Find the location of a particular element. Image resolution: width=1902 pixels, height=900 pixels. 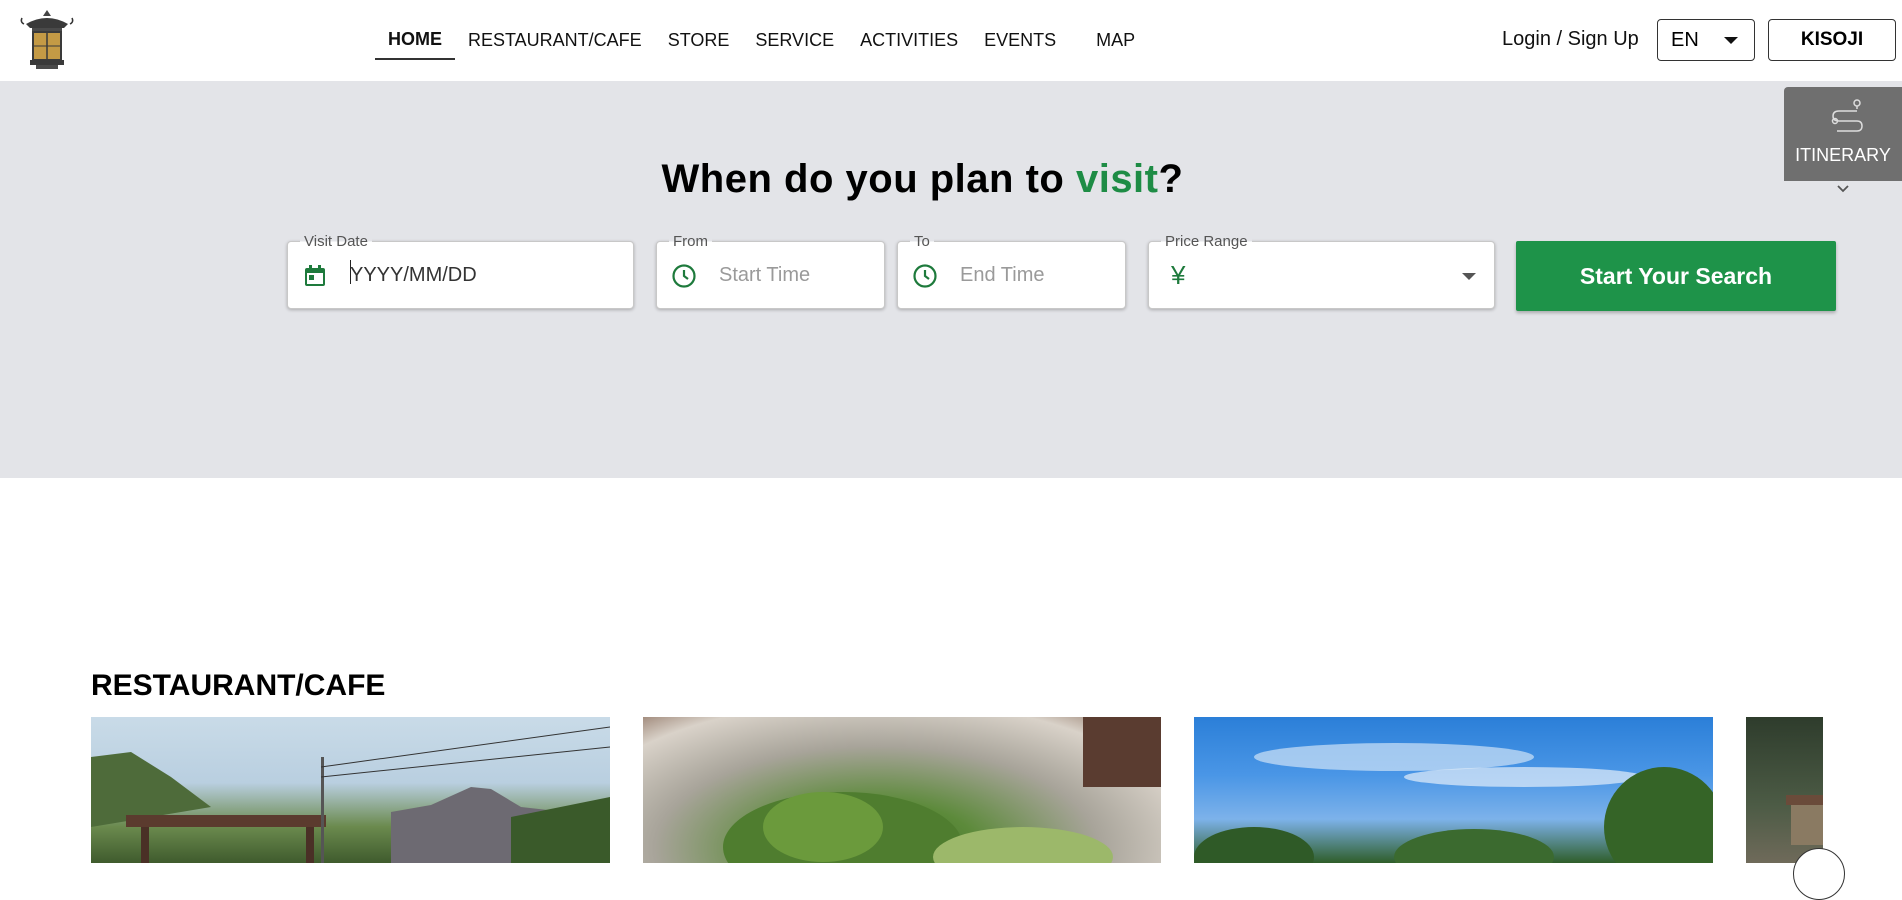

nav-store: STORE is located at coordinates (699, 40).